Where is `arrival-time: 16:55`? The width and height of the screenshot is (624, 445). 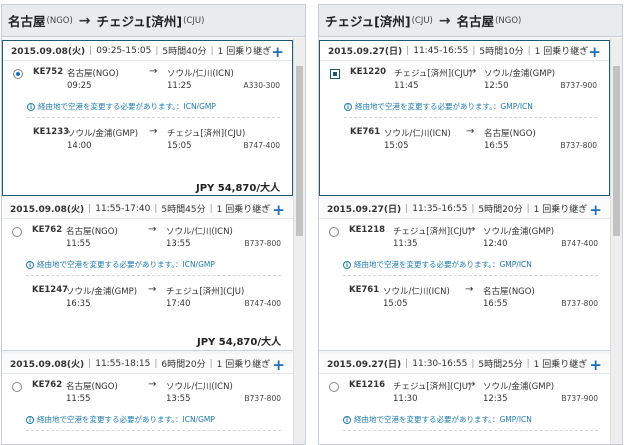 arrival-time: 16:55 is located at coordinates (495, 304).